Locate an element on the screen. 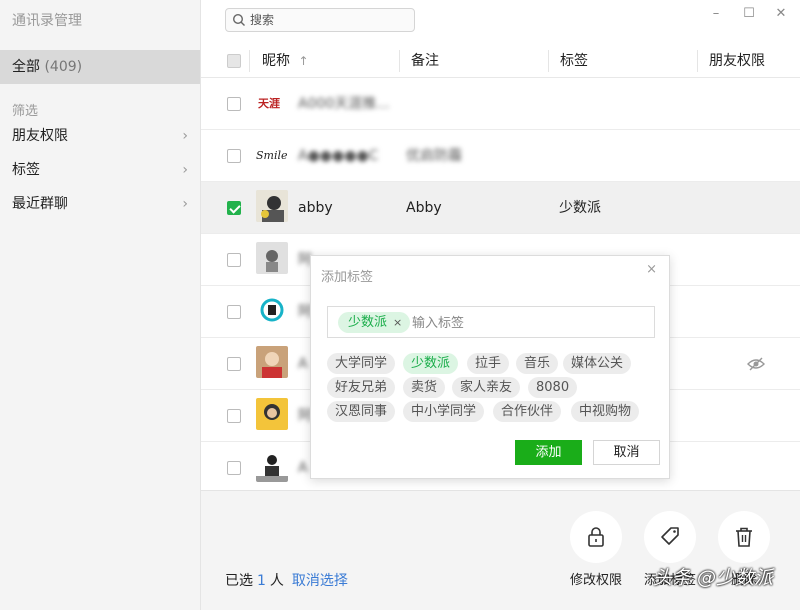 This screenshot has width=800, height=610. svg-text: Smile is located at coordinates (272, 155).